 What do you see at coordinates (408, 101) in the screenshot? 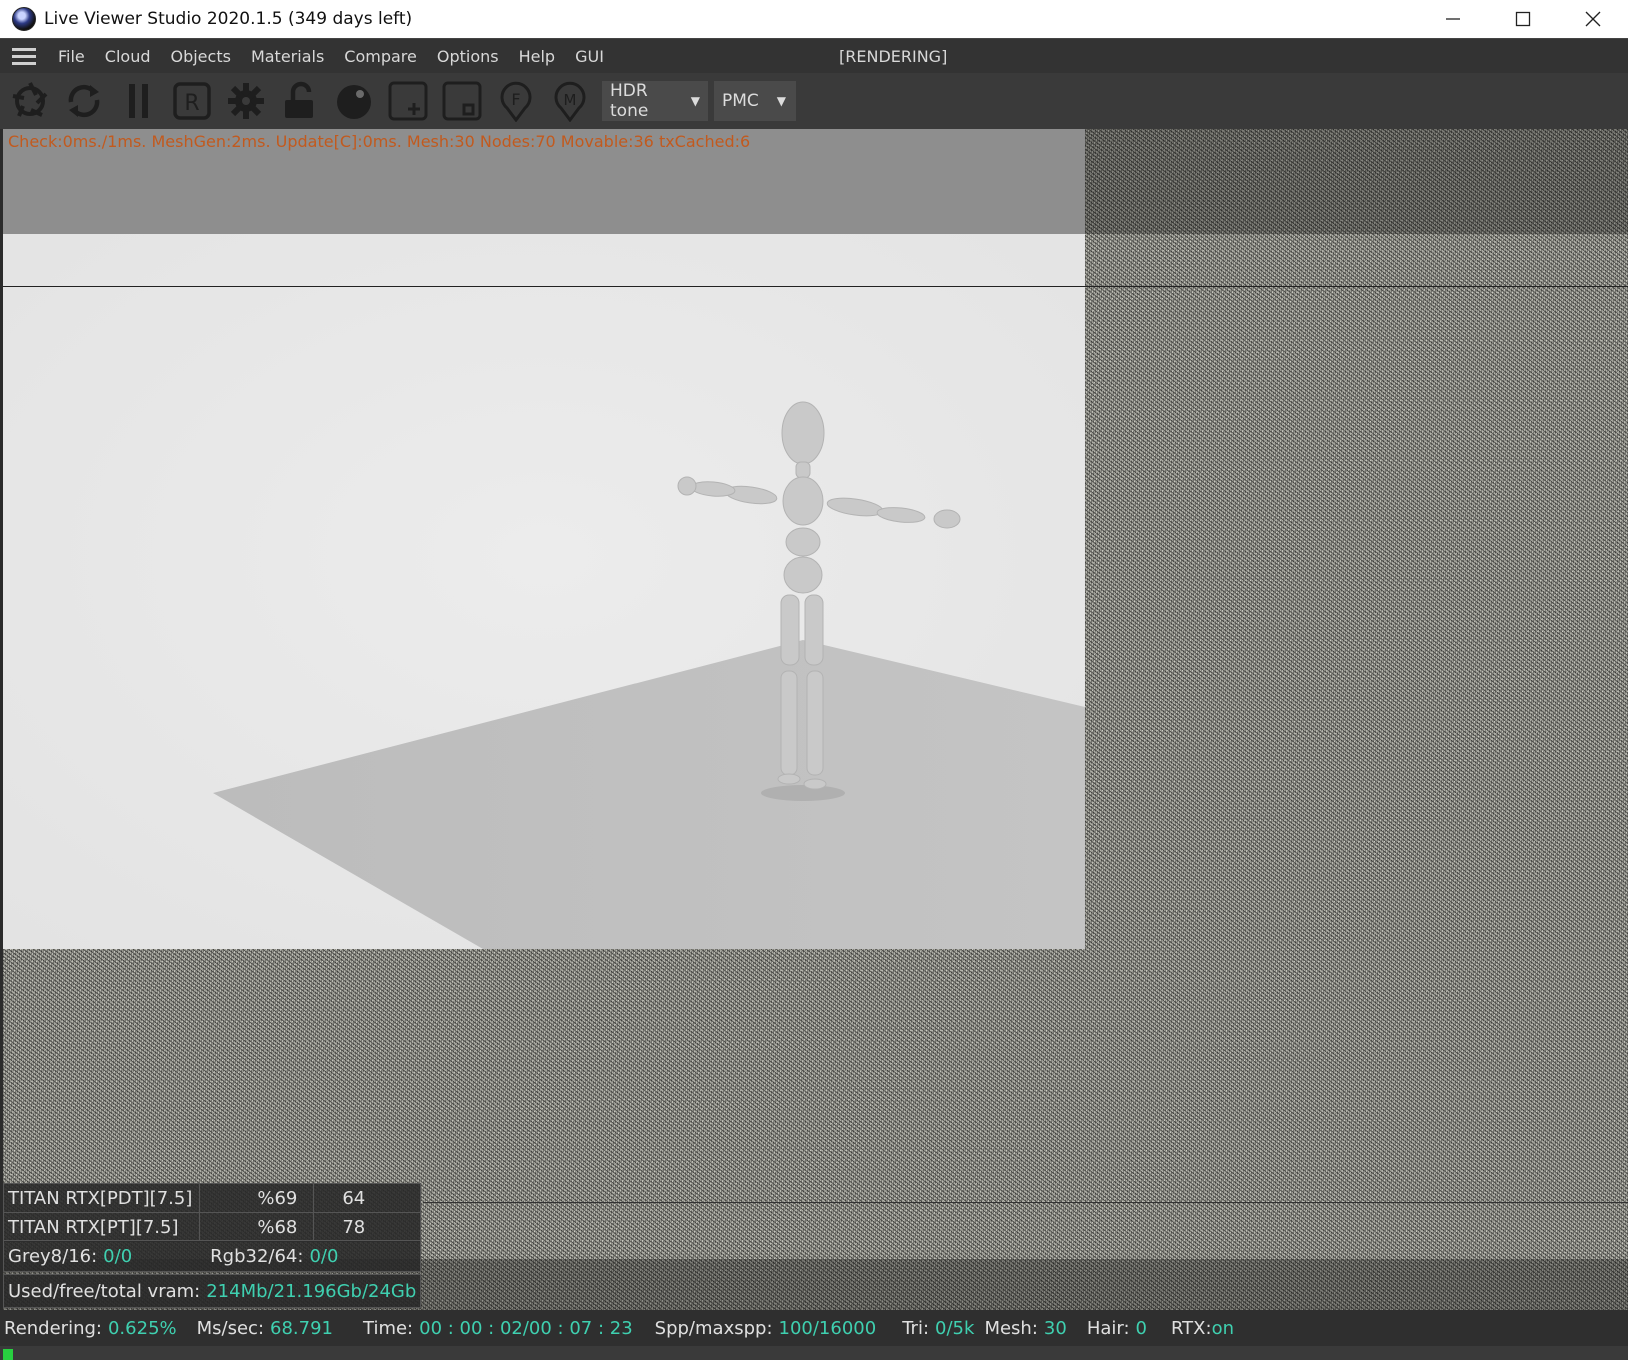
I see `add-region-icon` at bounding box center [408, 101].